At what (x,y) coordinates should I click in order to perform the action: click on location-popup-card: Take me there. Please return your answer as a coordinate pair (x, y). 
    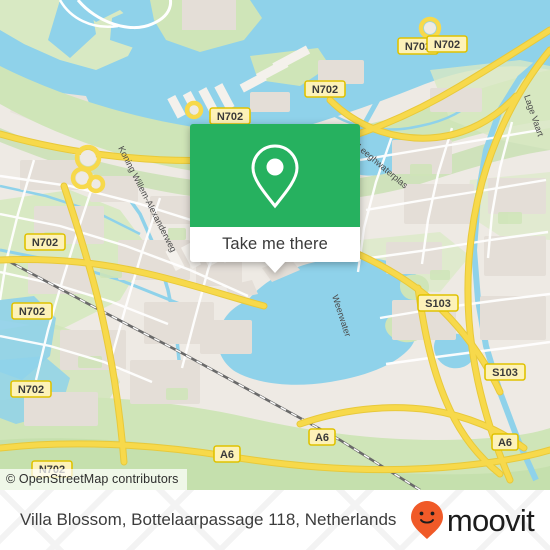
    Looking at the image, I should click on (275, 198).